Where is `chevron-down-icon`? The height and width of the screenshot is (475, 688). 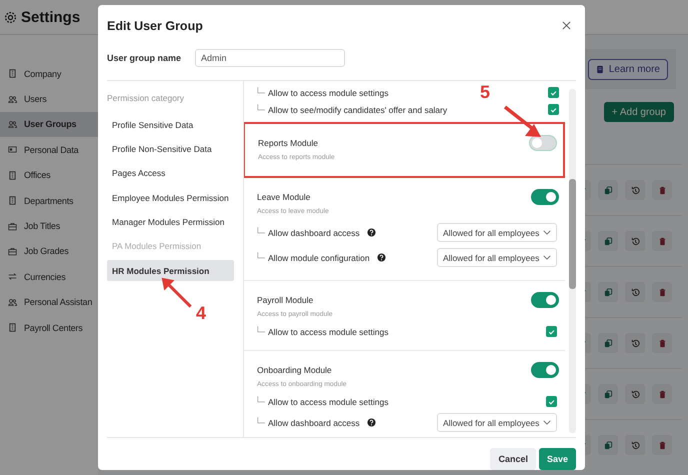 chevron-down-icon is located at coordinates (547, 422).